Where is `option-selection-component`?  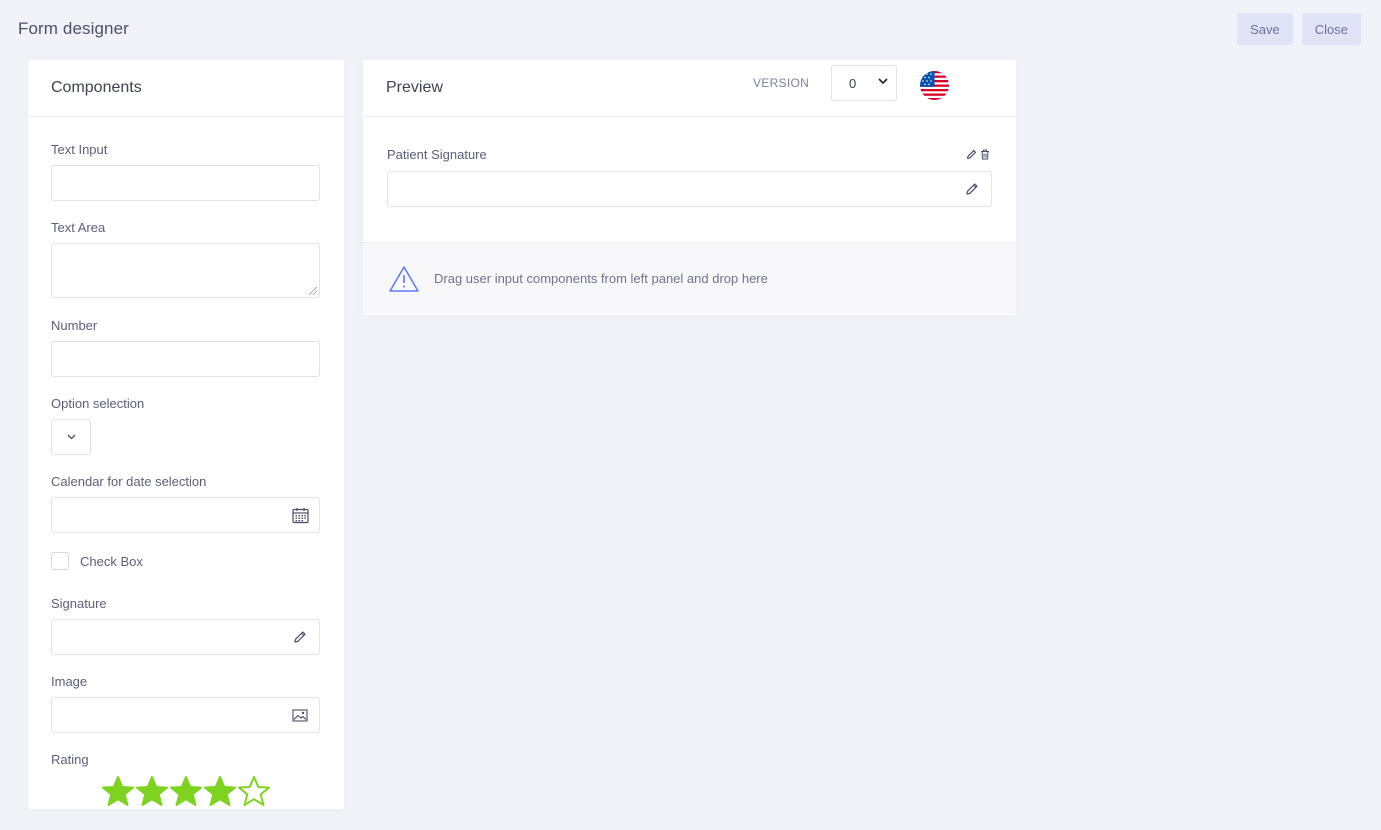 option-selection-component is located at coordinates (71, 437).